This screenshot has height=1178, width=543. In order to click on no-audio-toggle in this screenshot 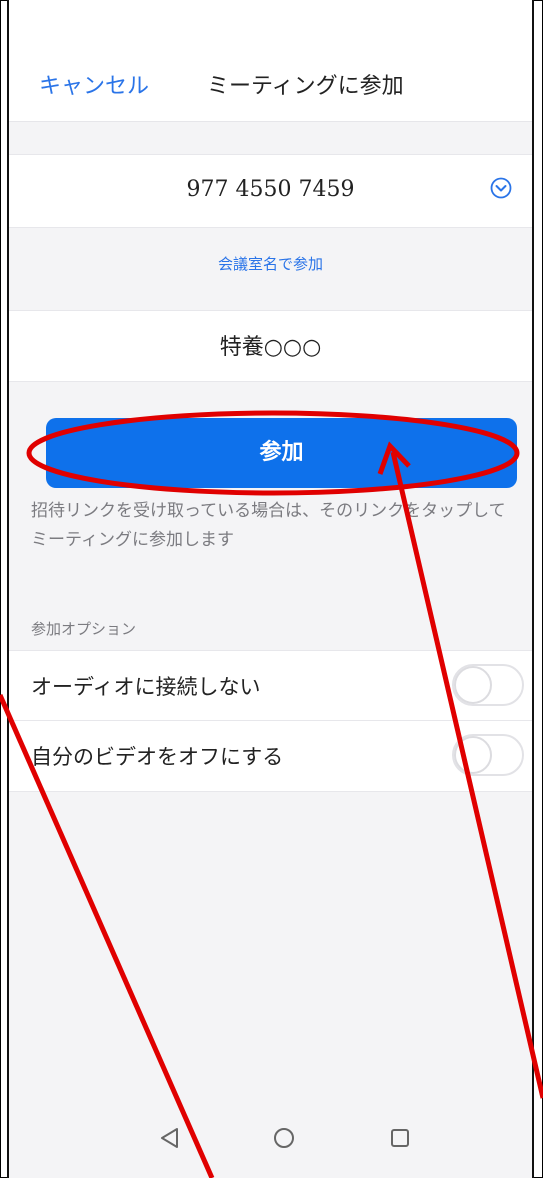, I will do `click(488, 685)`.